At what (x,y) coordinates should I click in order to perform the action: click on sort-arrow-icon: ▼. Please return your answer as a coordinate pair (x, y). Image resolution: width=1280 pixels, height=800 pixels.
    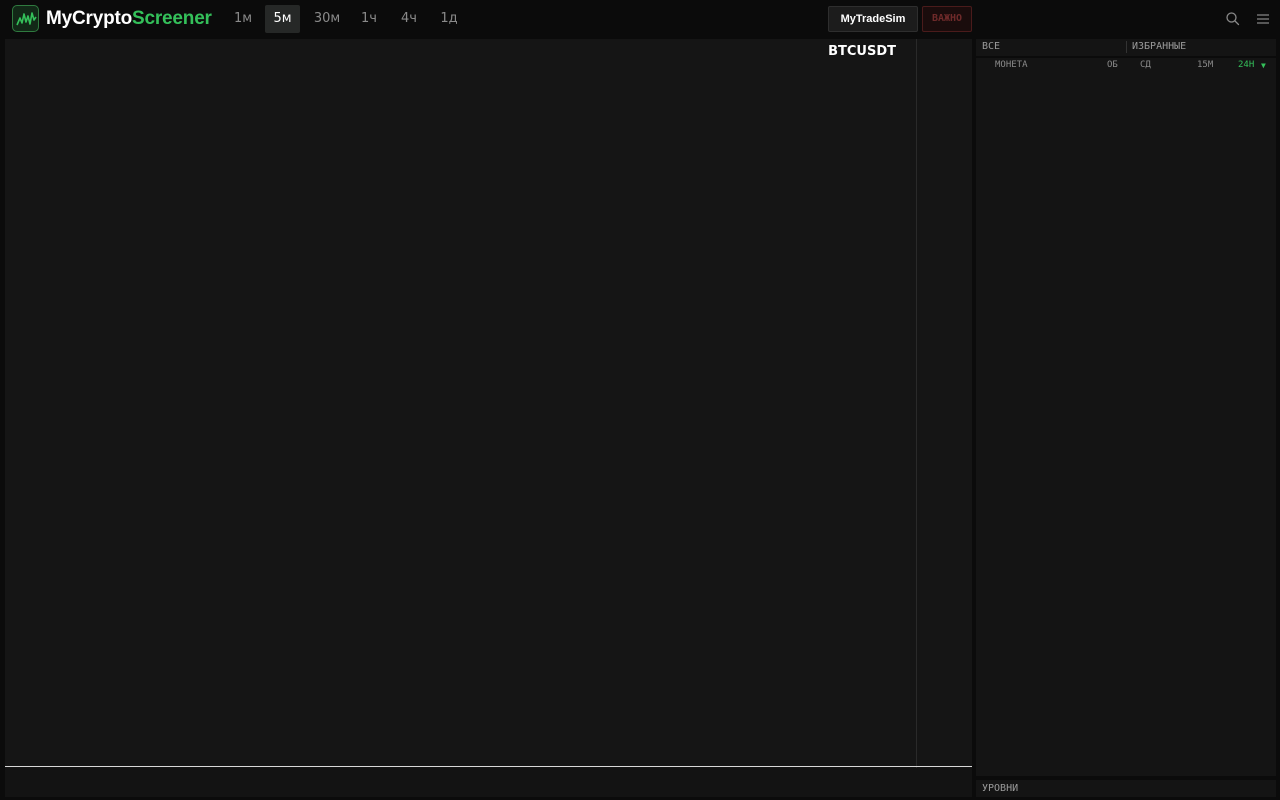
    Looking at the image, I should click on (1263, 65).